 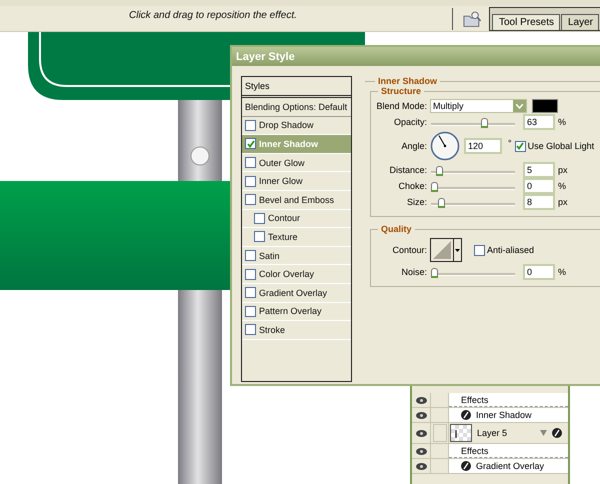 I want to click on effect-icon, so click(x=557, y=433).